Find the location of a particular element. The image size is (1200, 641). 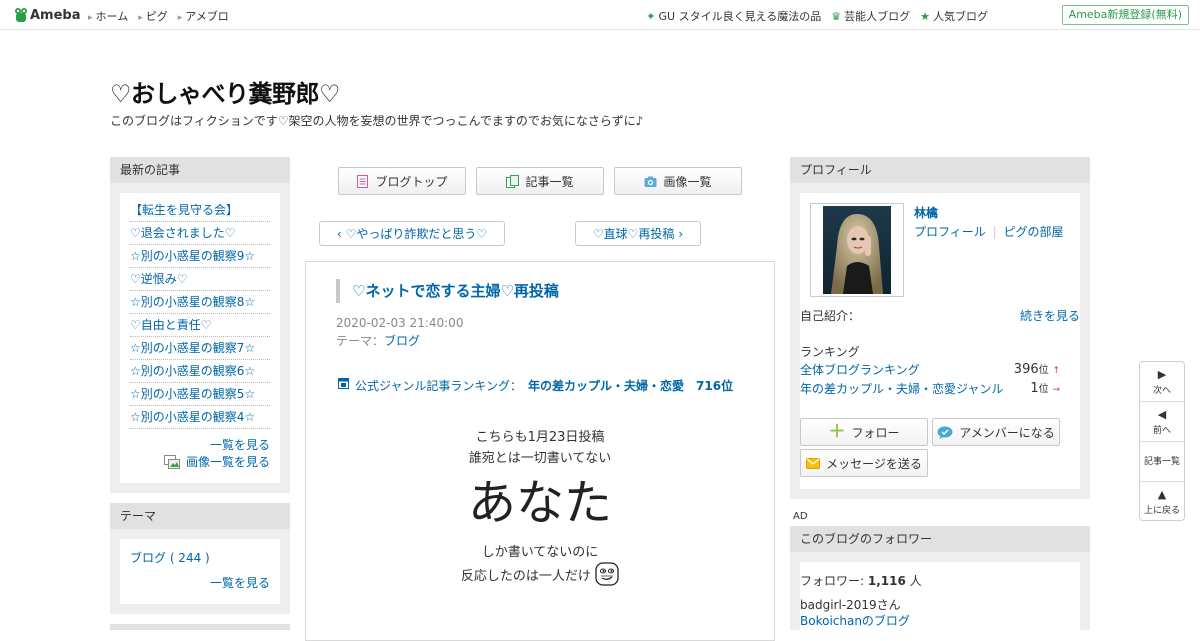

profile-avatar is located at coordinates (857, 250).